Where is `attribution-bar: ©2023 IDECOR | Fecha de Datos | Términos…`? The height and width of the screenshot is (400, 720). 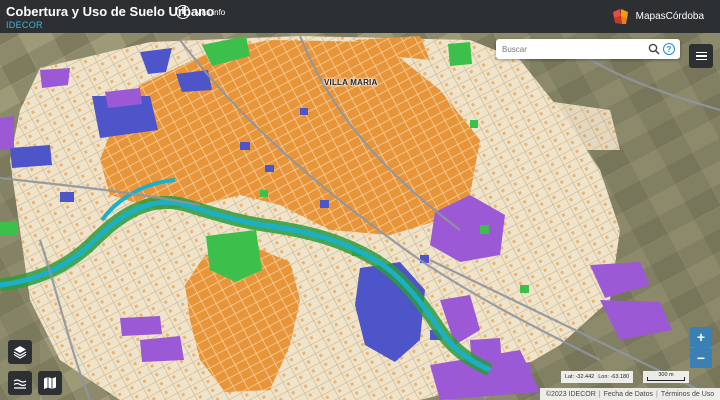
attribution-bar: ©2023 IDECOR | Fecha de Datos | Términos… is located at coordinates (630, 394).